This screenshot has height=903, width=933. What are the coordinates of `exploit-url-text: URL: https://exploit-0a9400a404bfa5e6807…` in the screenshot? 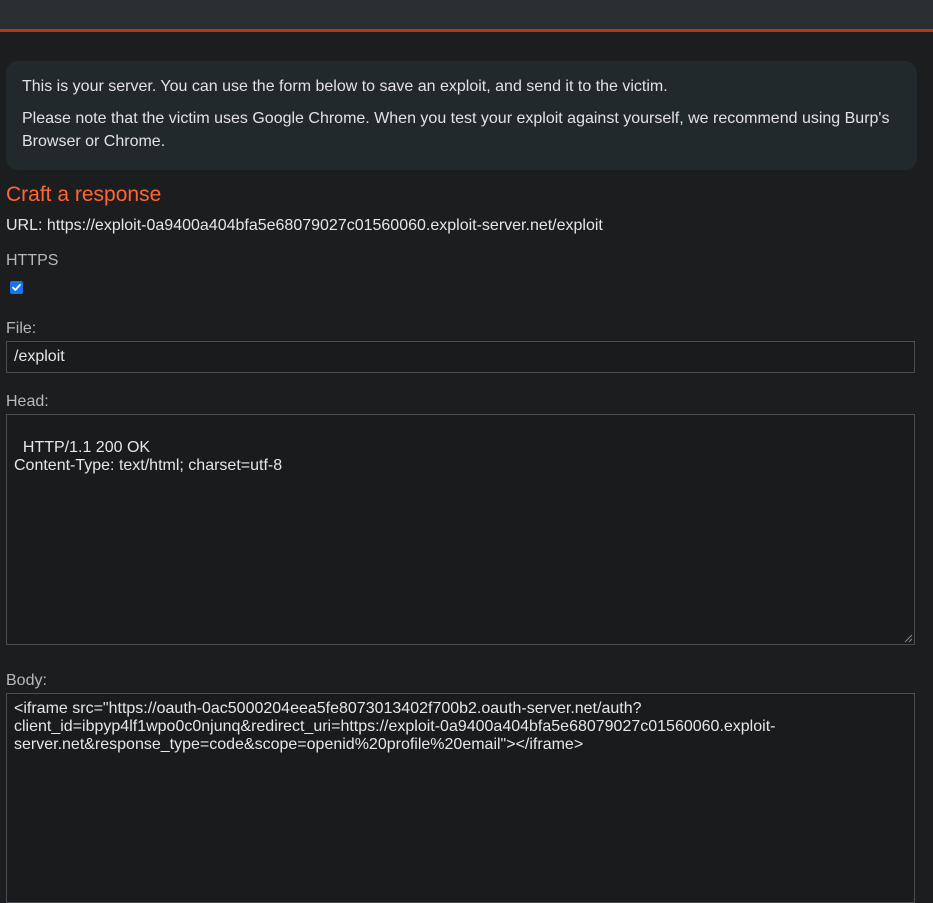 It's located at (304, 225).